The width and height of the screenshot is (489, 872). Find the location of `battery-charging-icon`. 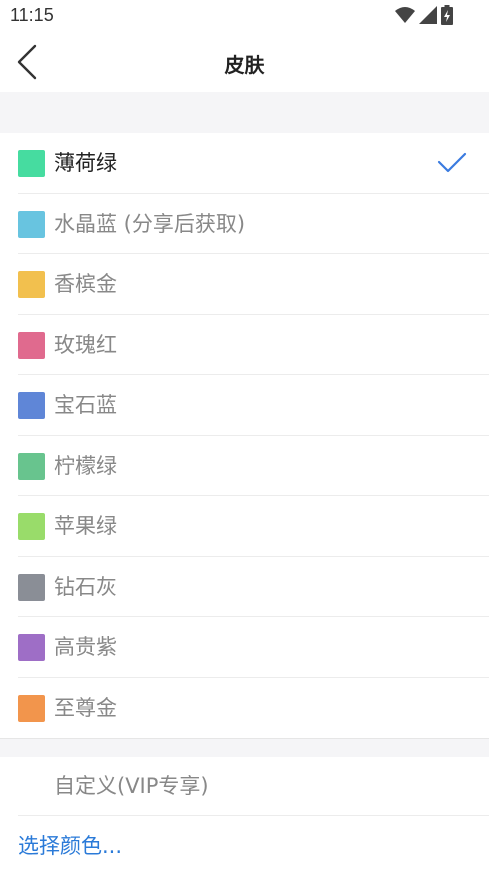

battery-charging-icon is located at coordinates (447, 15).